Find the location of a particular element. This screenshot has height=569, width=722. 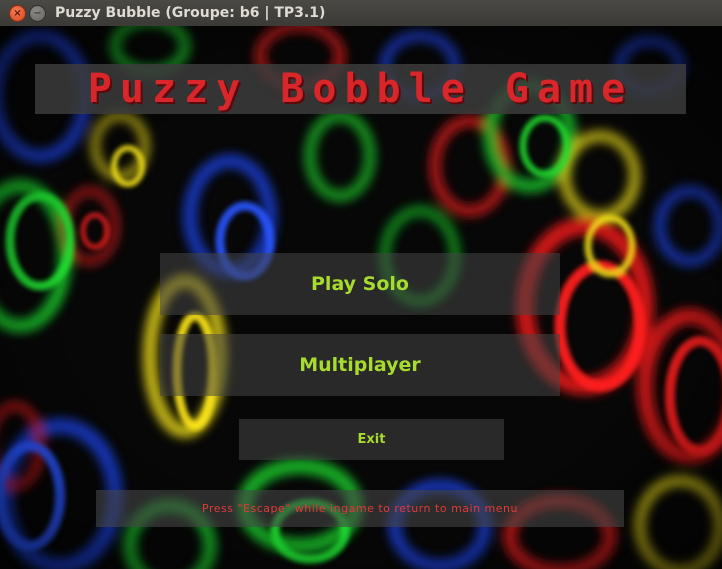

game-logo: Puzzy Bobble Game is located at coordinates (360, 89).